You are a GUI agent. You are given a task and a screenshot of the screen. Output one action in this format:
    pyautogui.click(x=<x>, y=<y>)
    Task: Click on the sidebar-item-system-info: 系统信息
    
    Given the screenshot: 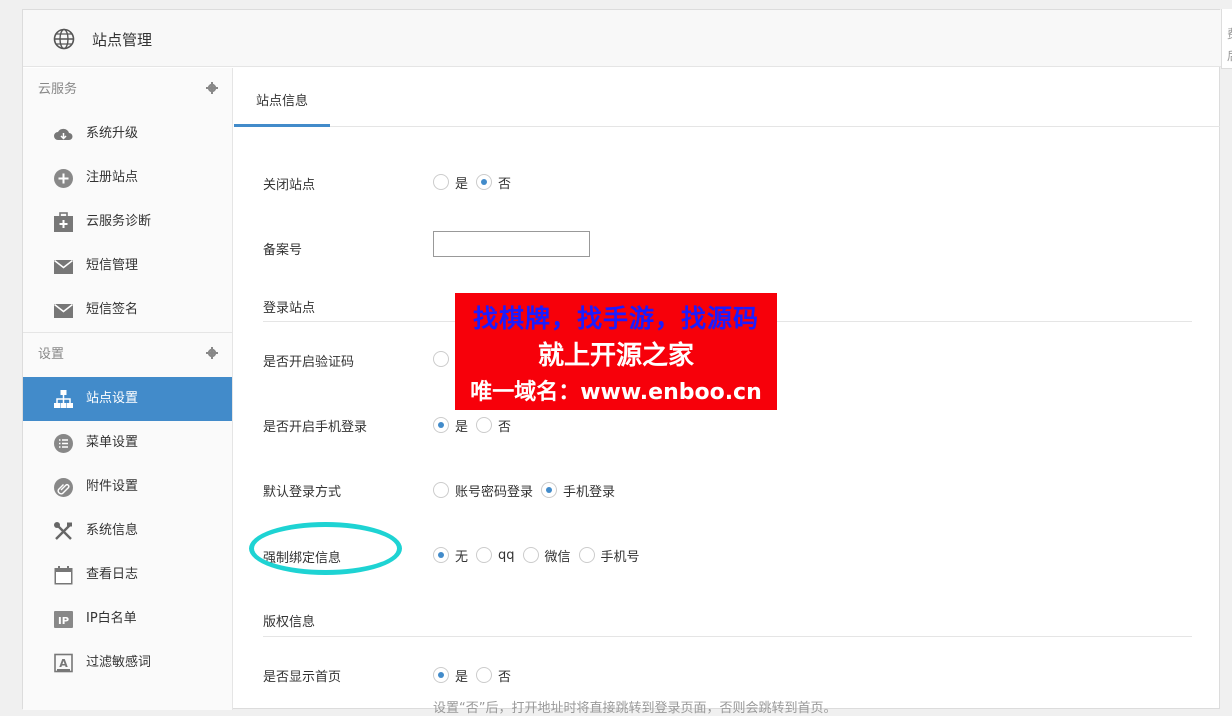 What is the action you would take?
    pyautogui.click(x=127, y=531)
    